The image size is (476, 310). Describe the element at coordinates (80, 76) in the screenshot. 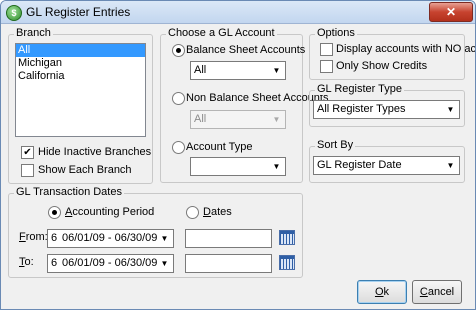

I see `branch-item-california: California` at that location.